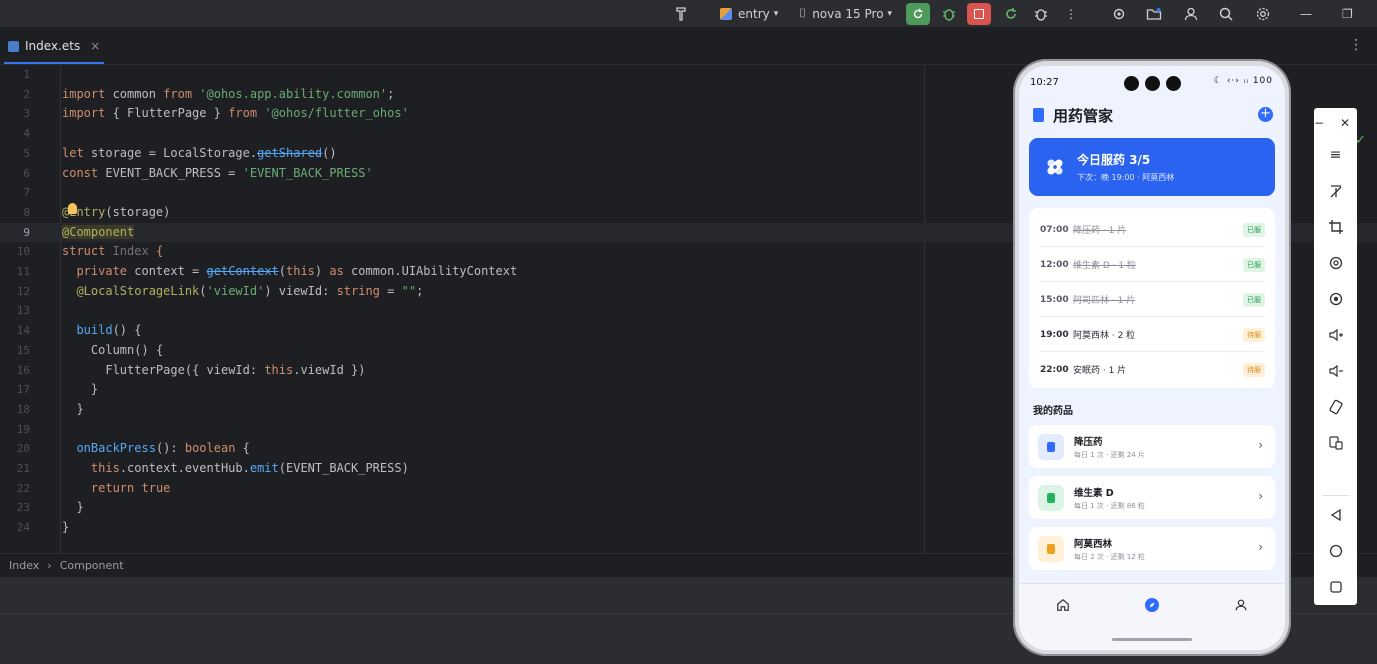 This screenshot has width=1377, height=664. Describe the element at coordinates (1152, 299) in the screenshot. I see `schedule-row: 15:00 阿司匹林 · 1 片 已服` at that location.